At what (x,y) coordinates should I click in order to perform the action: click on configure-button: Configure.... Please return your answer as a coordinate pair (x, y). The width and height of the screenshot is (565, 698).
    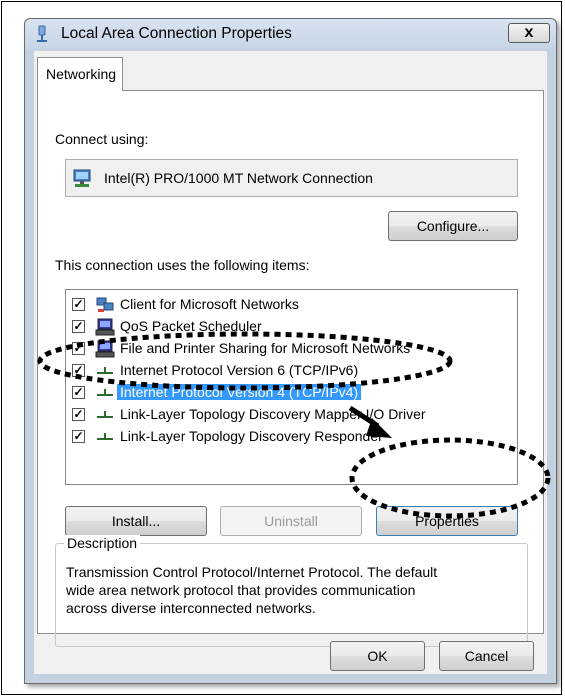
    Looking at the image, I should click on (453, 226).